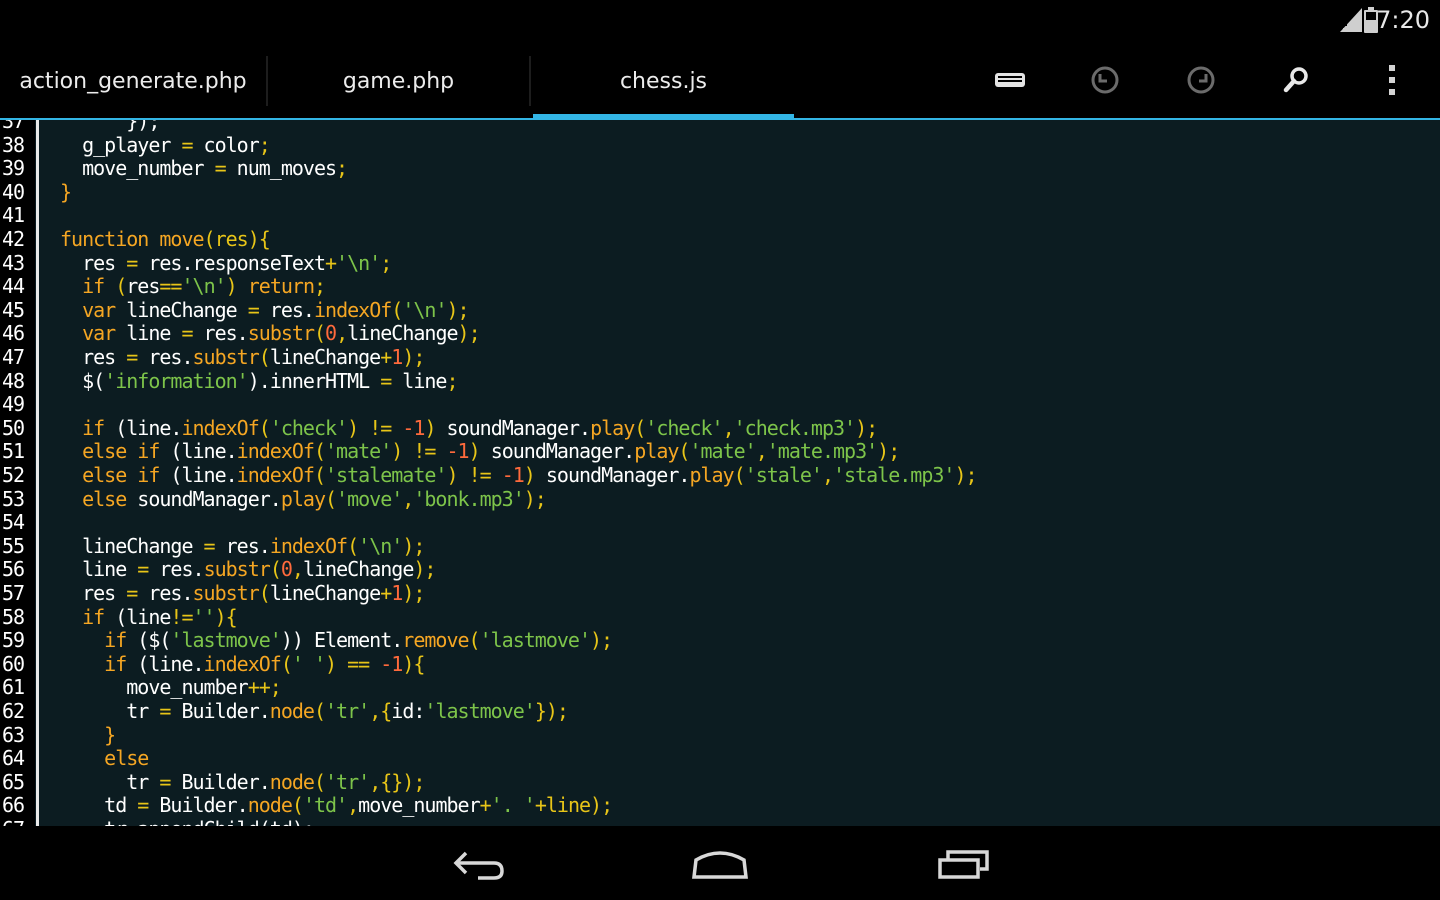  I want to click on code-text: if (res=='\n') return;, so click(193, 286).